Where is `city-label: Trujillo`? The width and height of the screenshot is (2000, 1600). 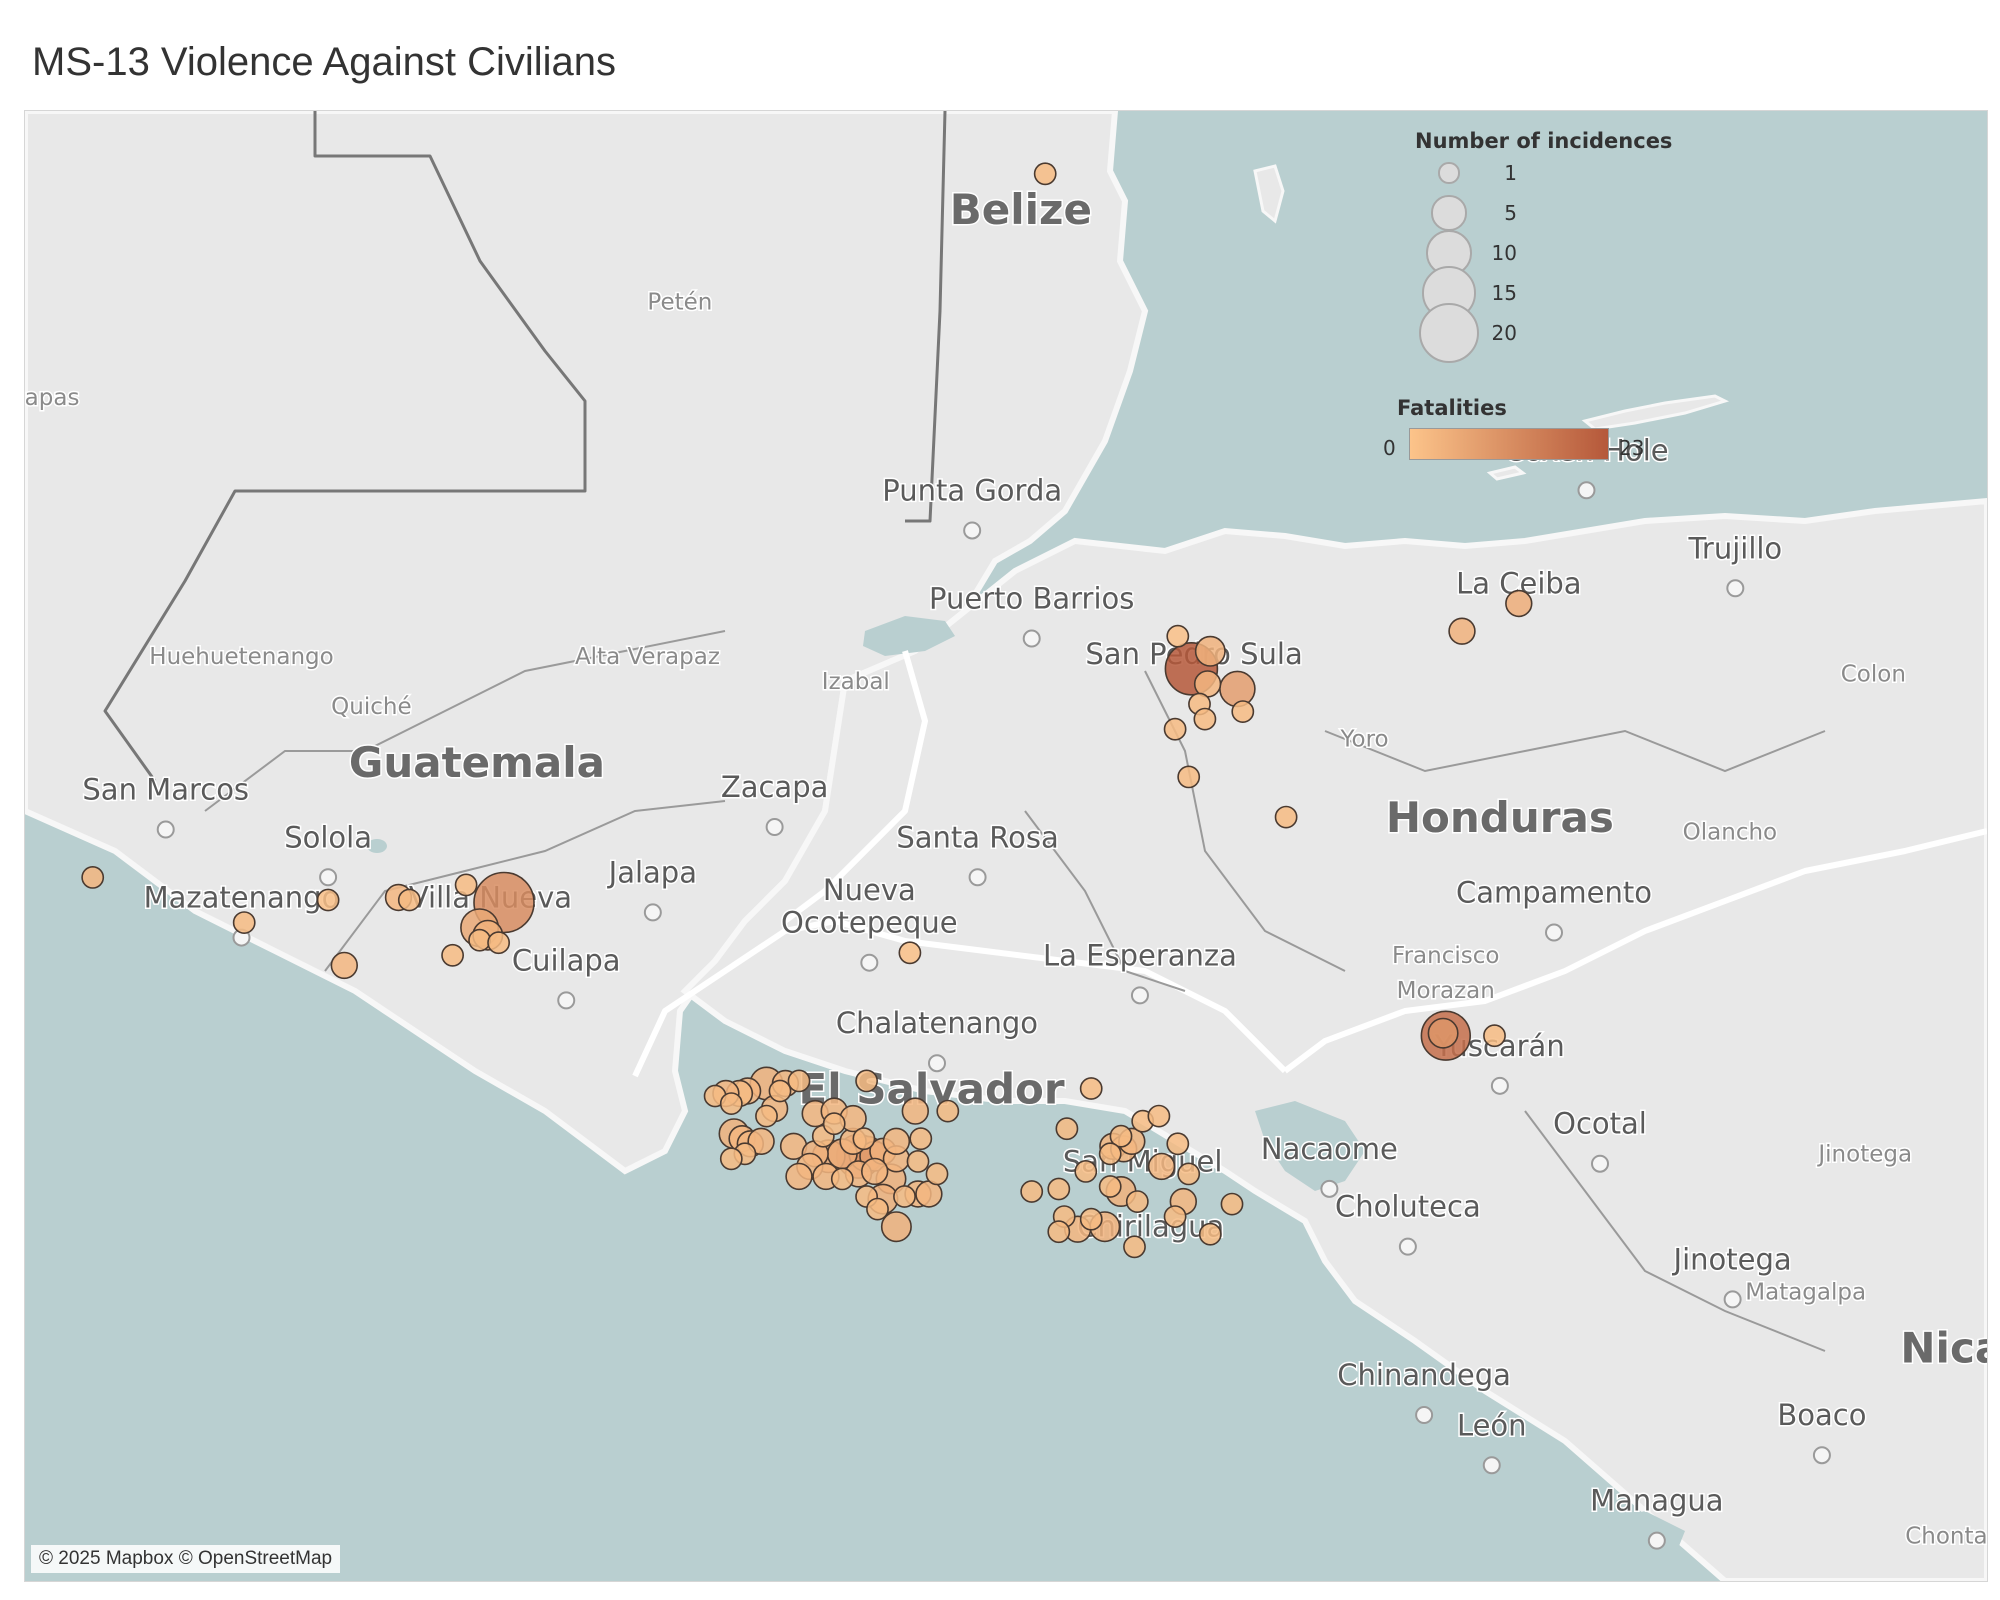
city-label: Trujillo is located at coordinates (1734, 548).